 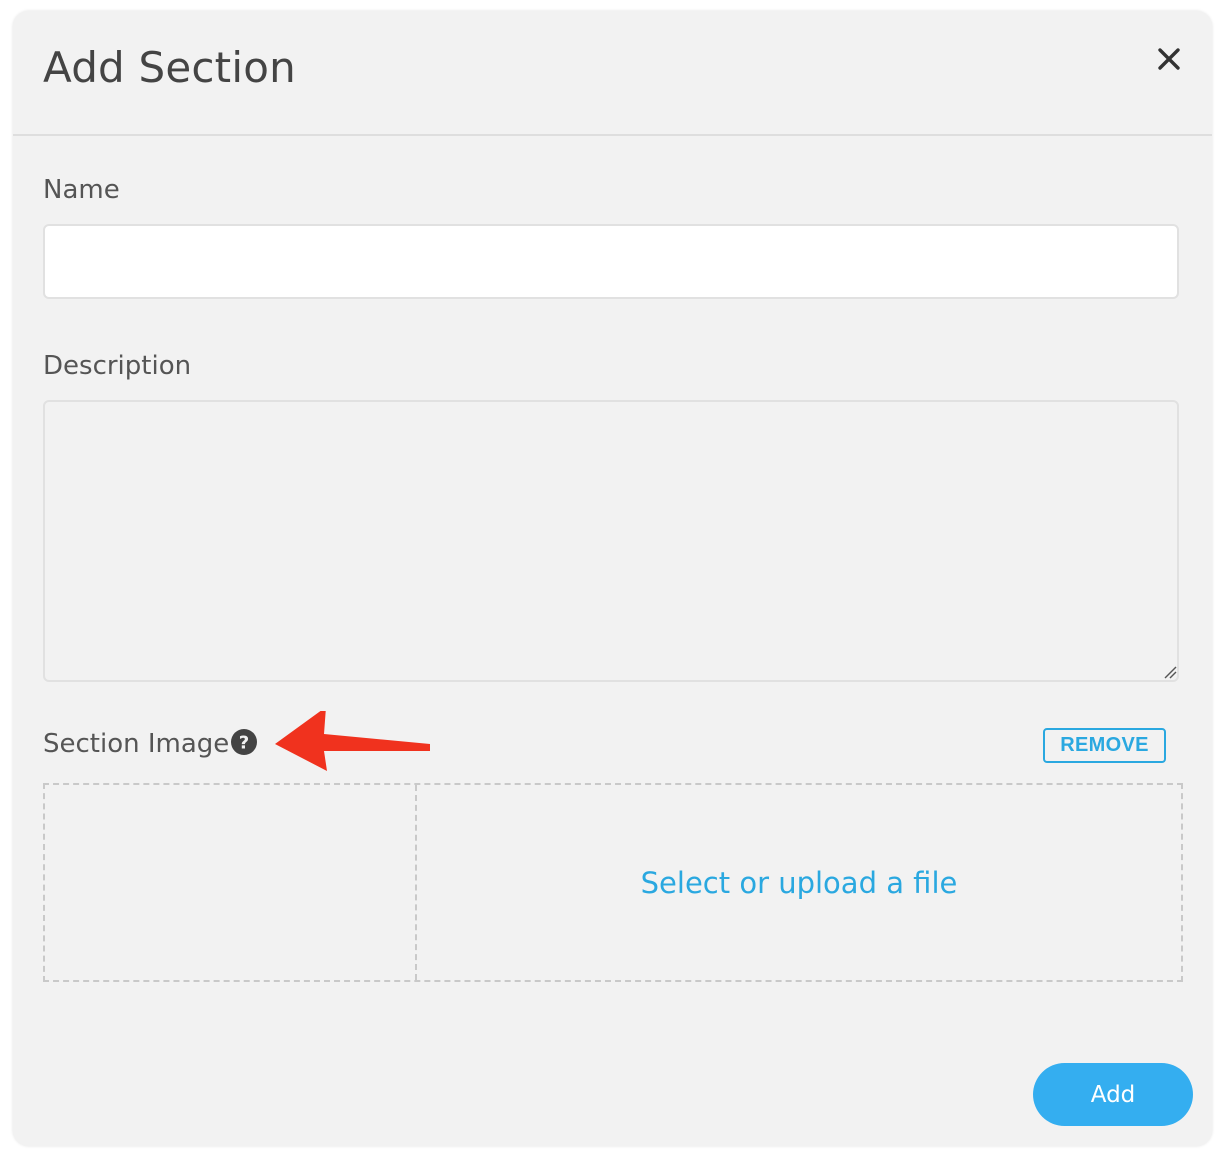 I want to click on name-input, so click(x=611, y=261).